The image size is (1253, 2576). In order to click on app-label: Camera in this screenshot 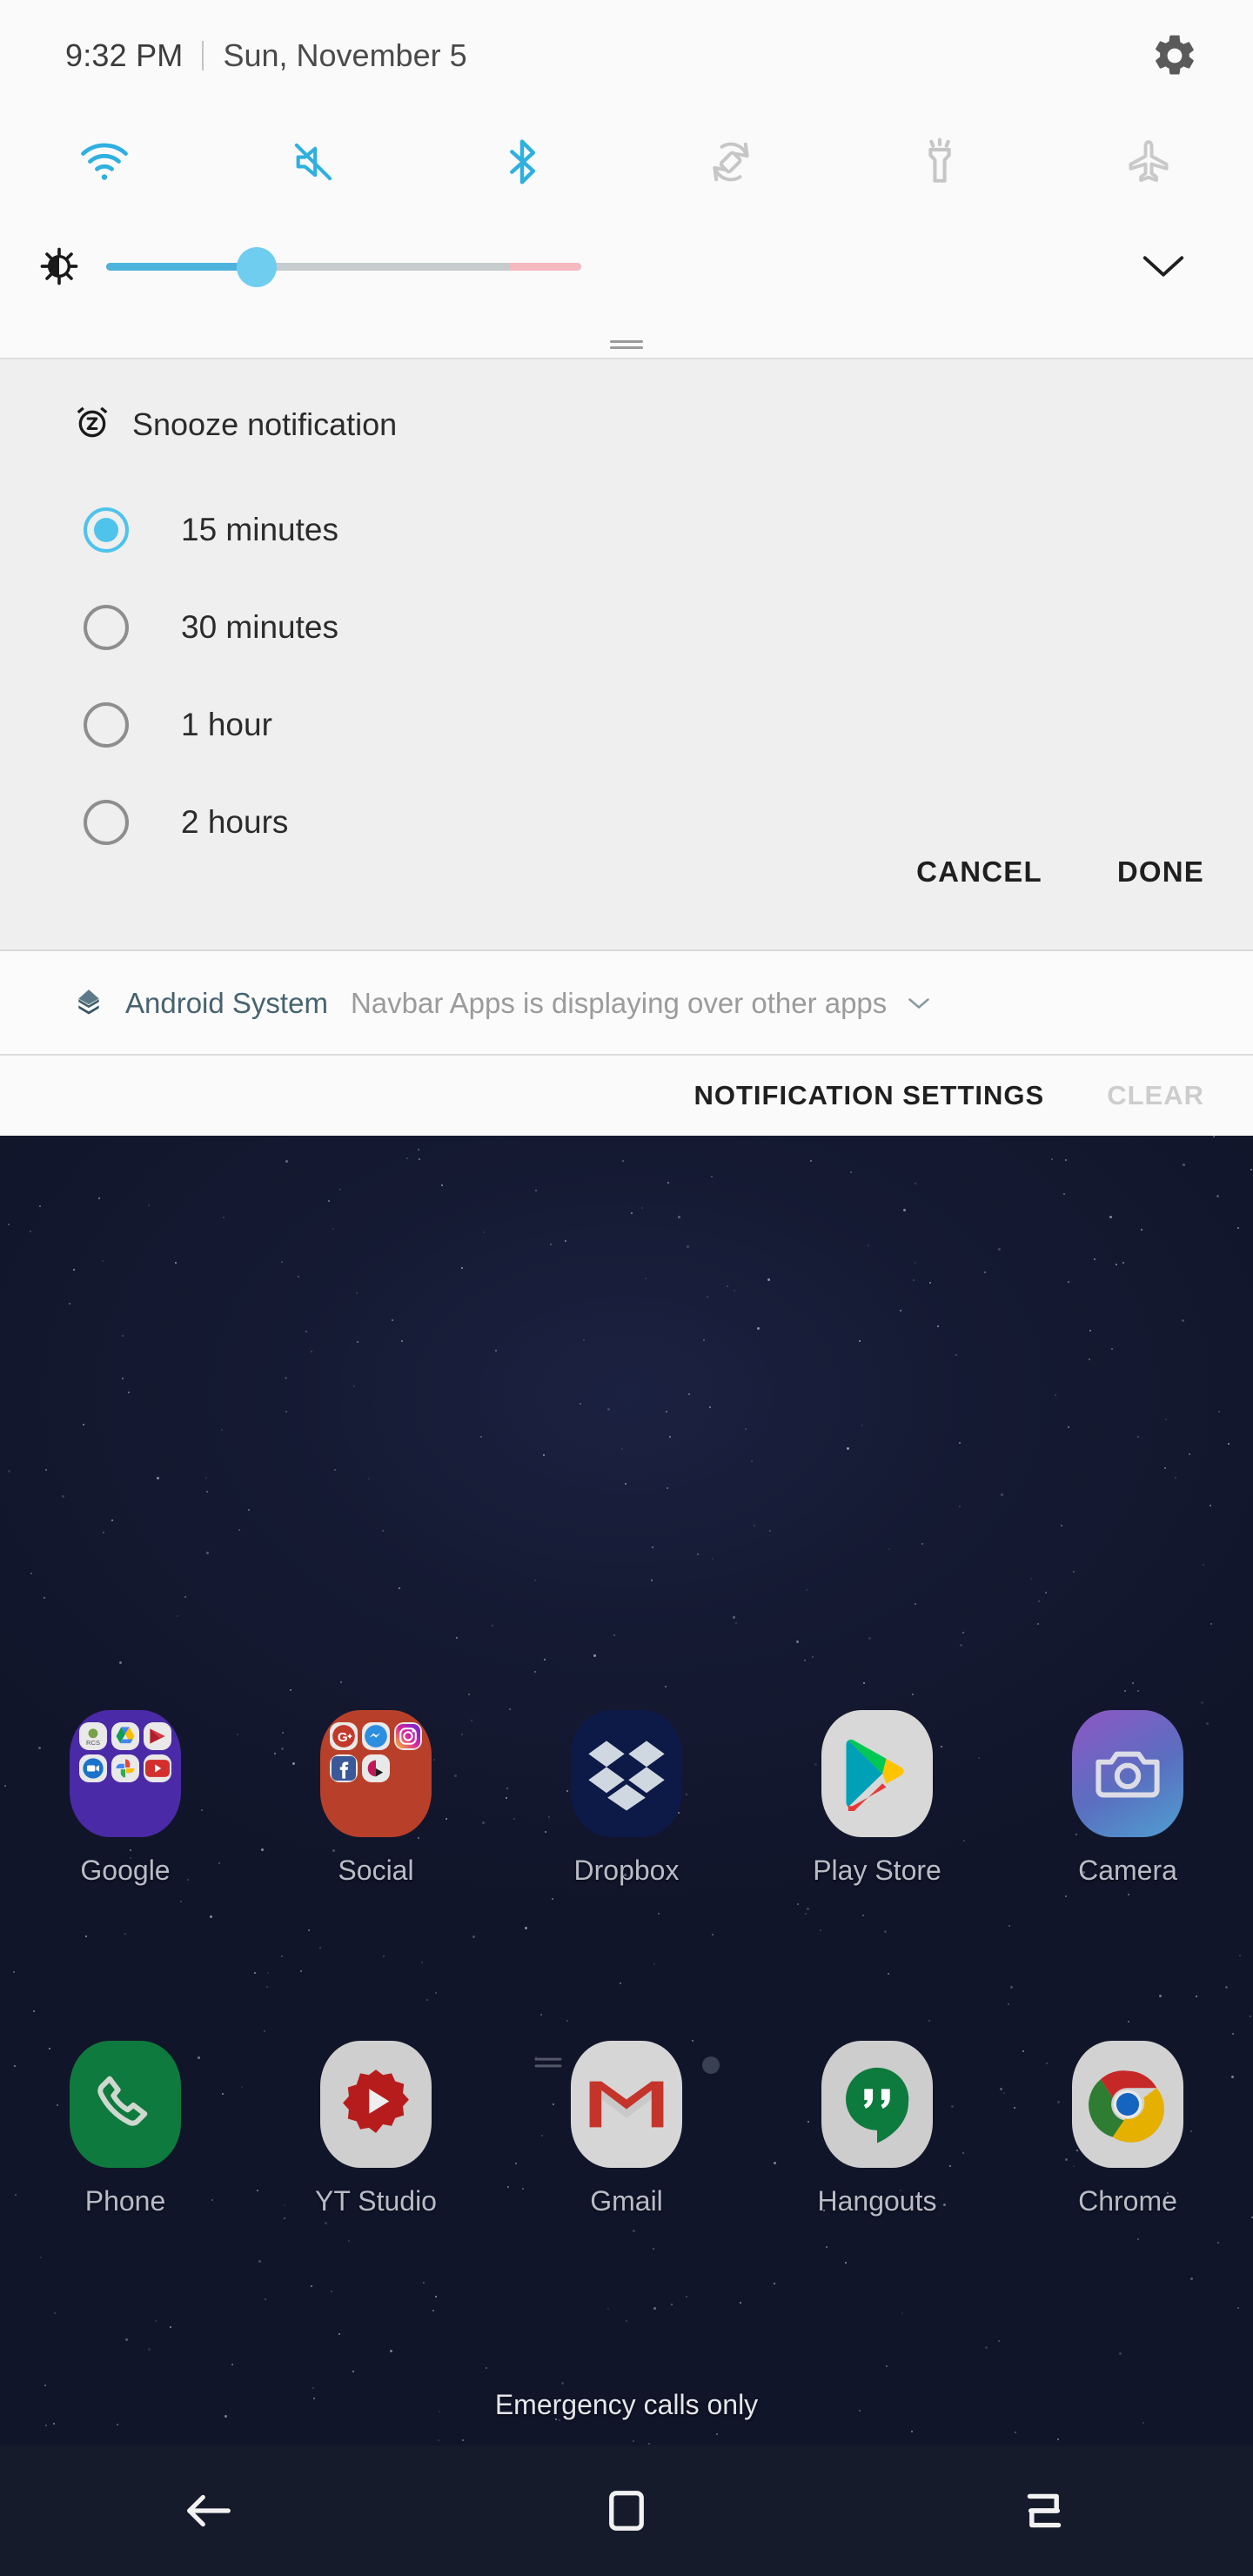, I will do `click(1127, 1870)`.